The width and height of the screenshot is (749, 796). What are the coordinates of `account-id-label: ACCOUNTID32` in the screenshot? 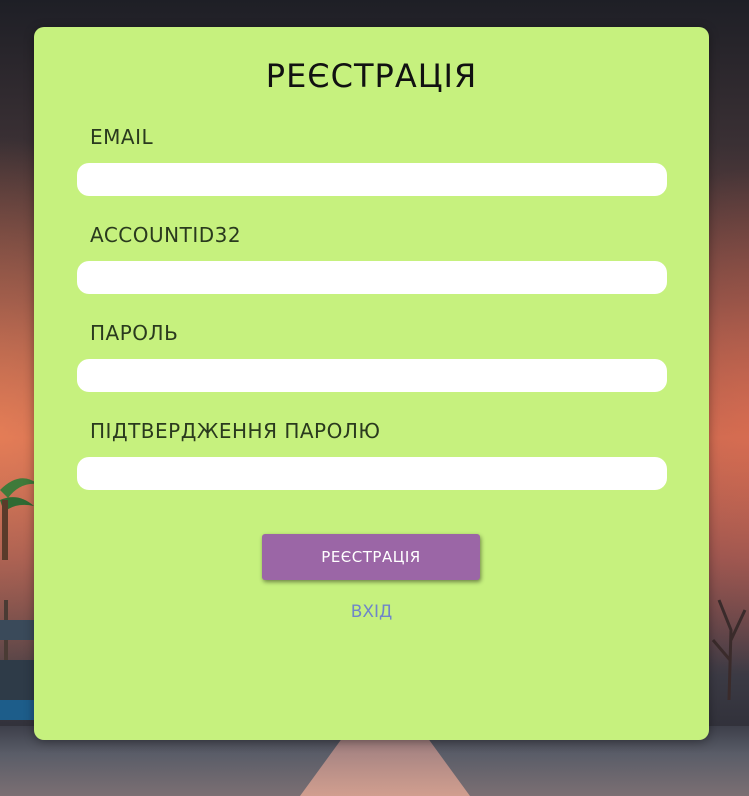 It's located at (166, 235).